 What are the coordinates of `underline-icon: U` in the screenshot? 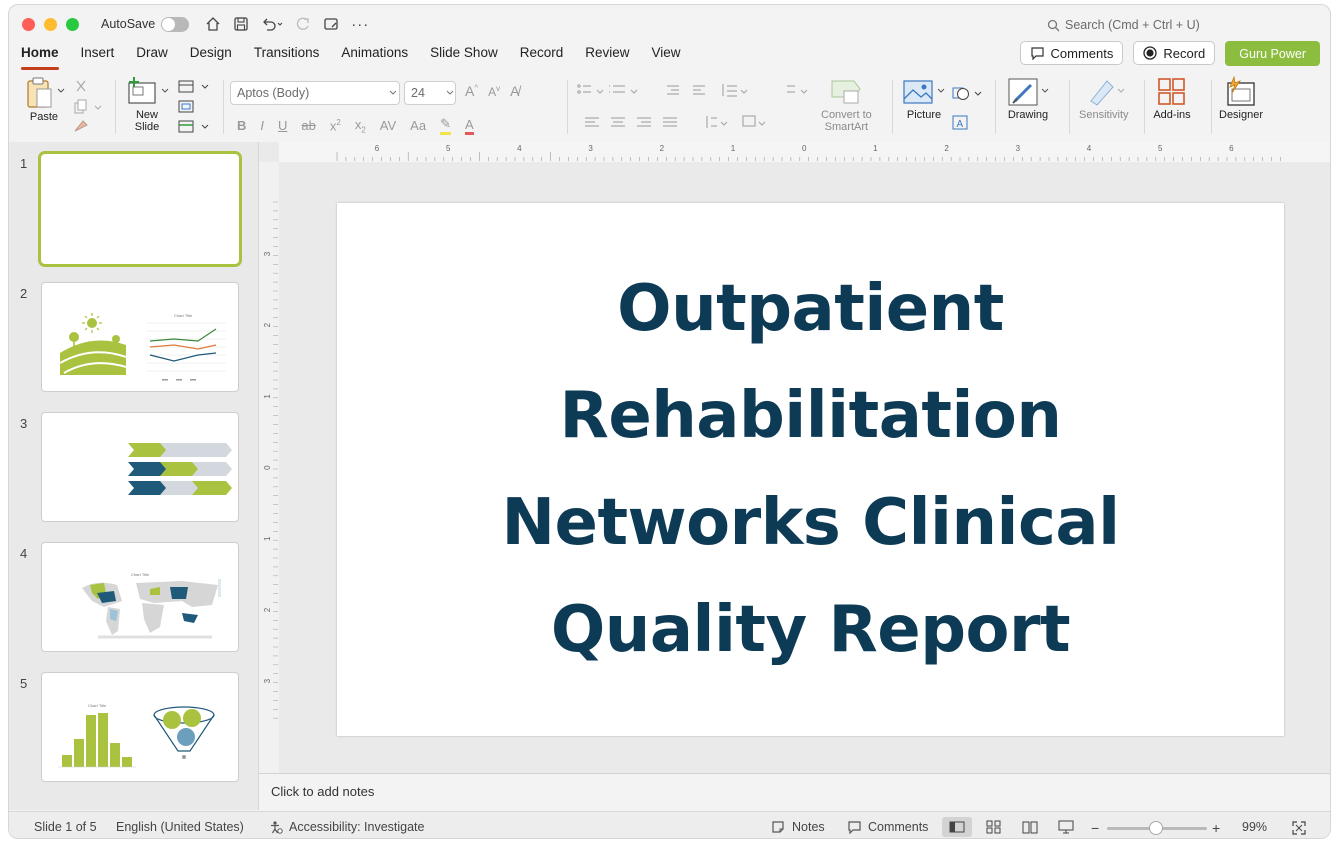 It's located at (282, 125).